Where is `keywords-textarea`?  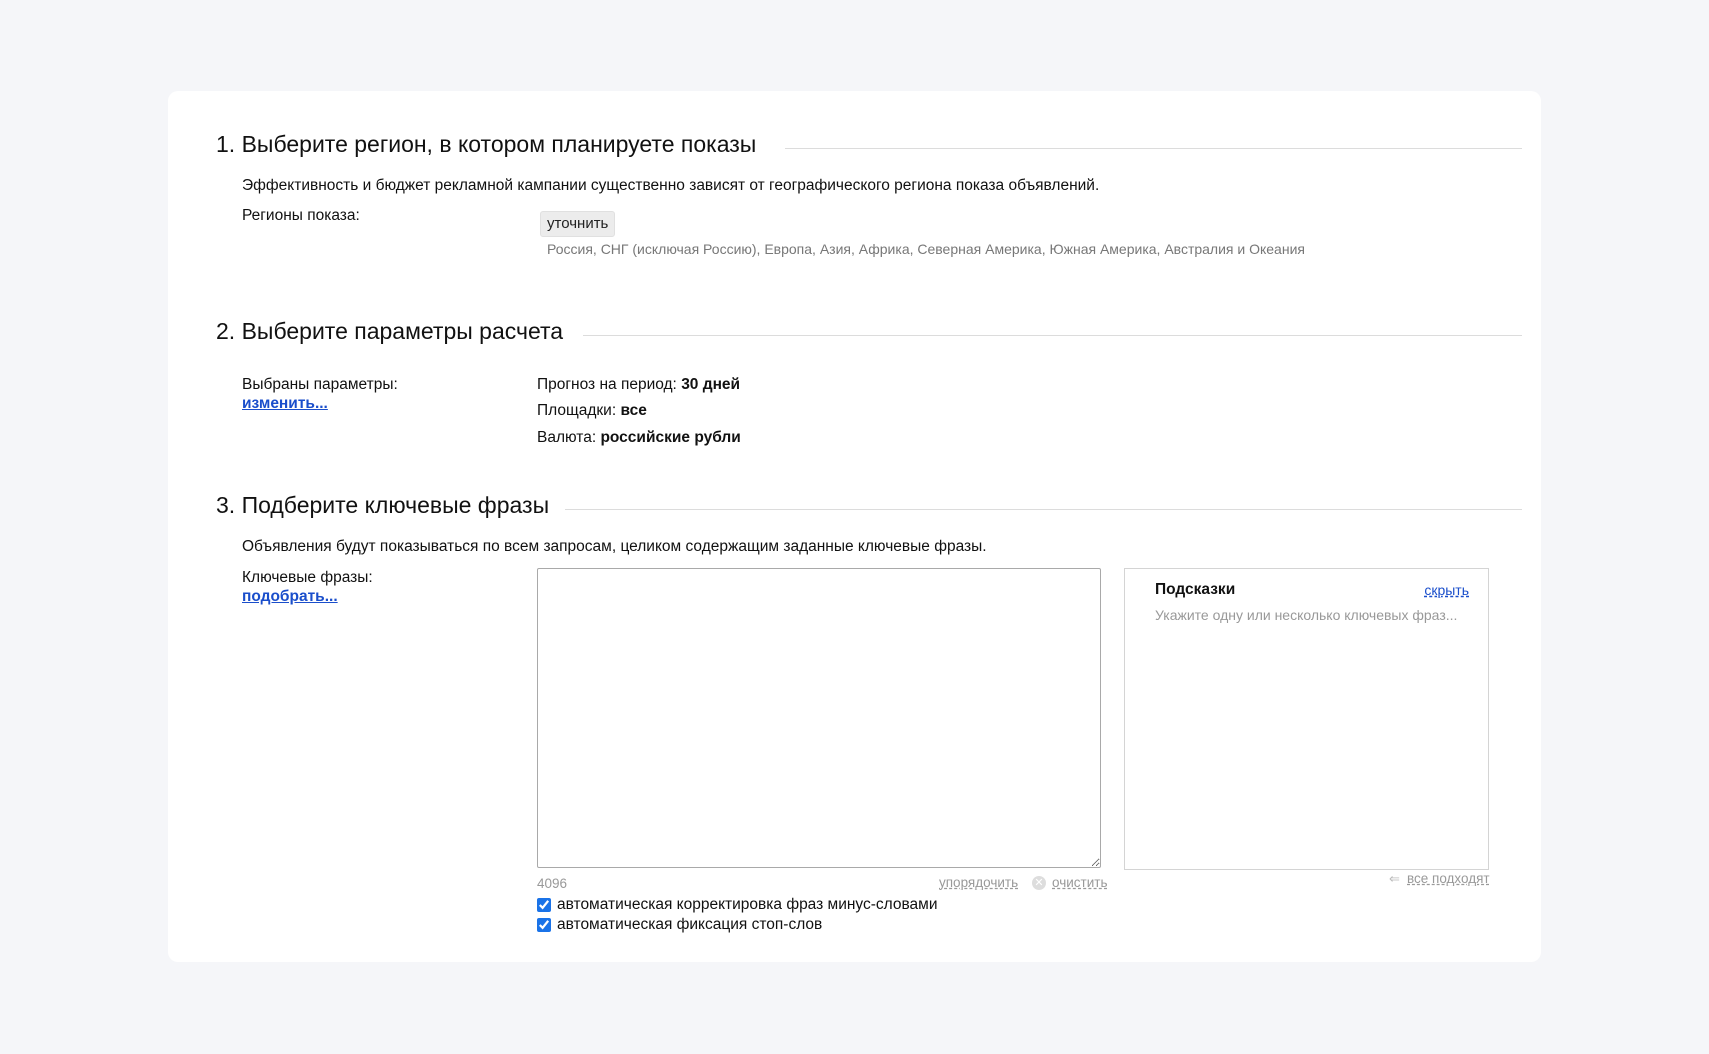
keywords-textarea is located at coordinates (819, 718).